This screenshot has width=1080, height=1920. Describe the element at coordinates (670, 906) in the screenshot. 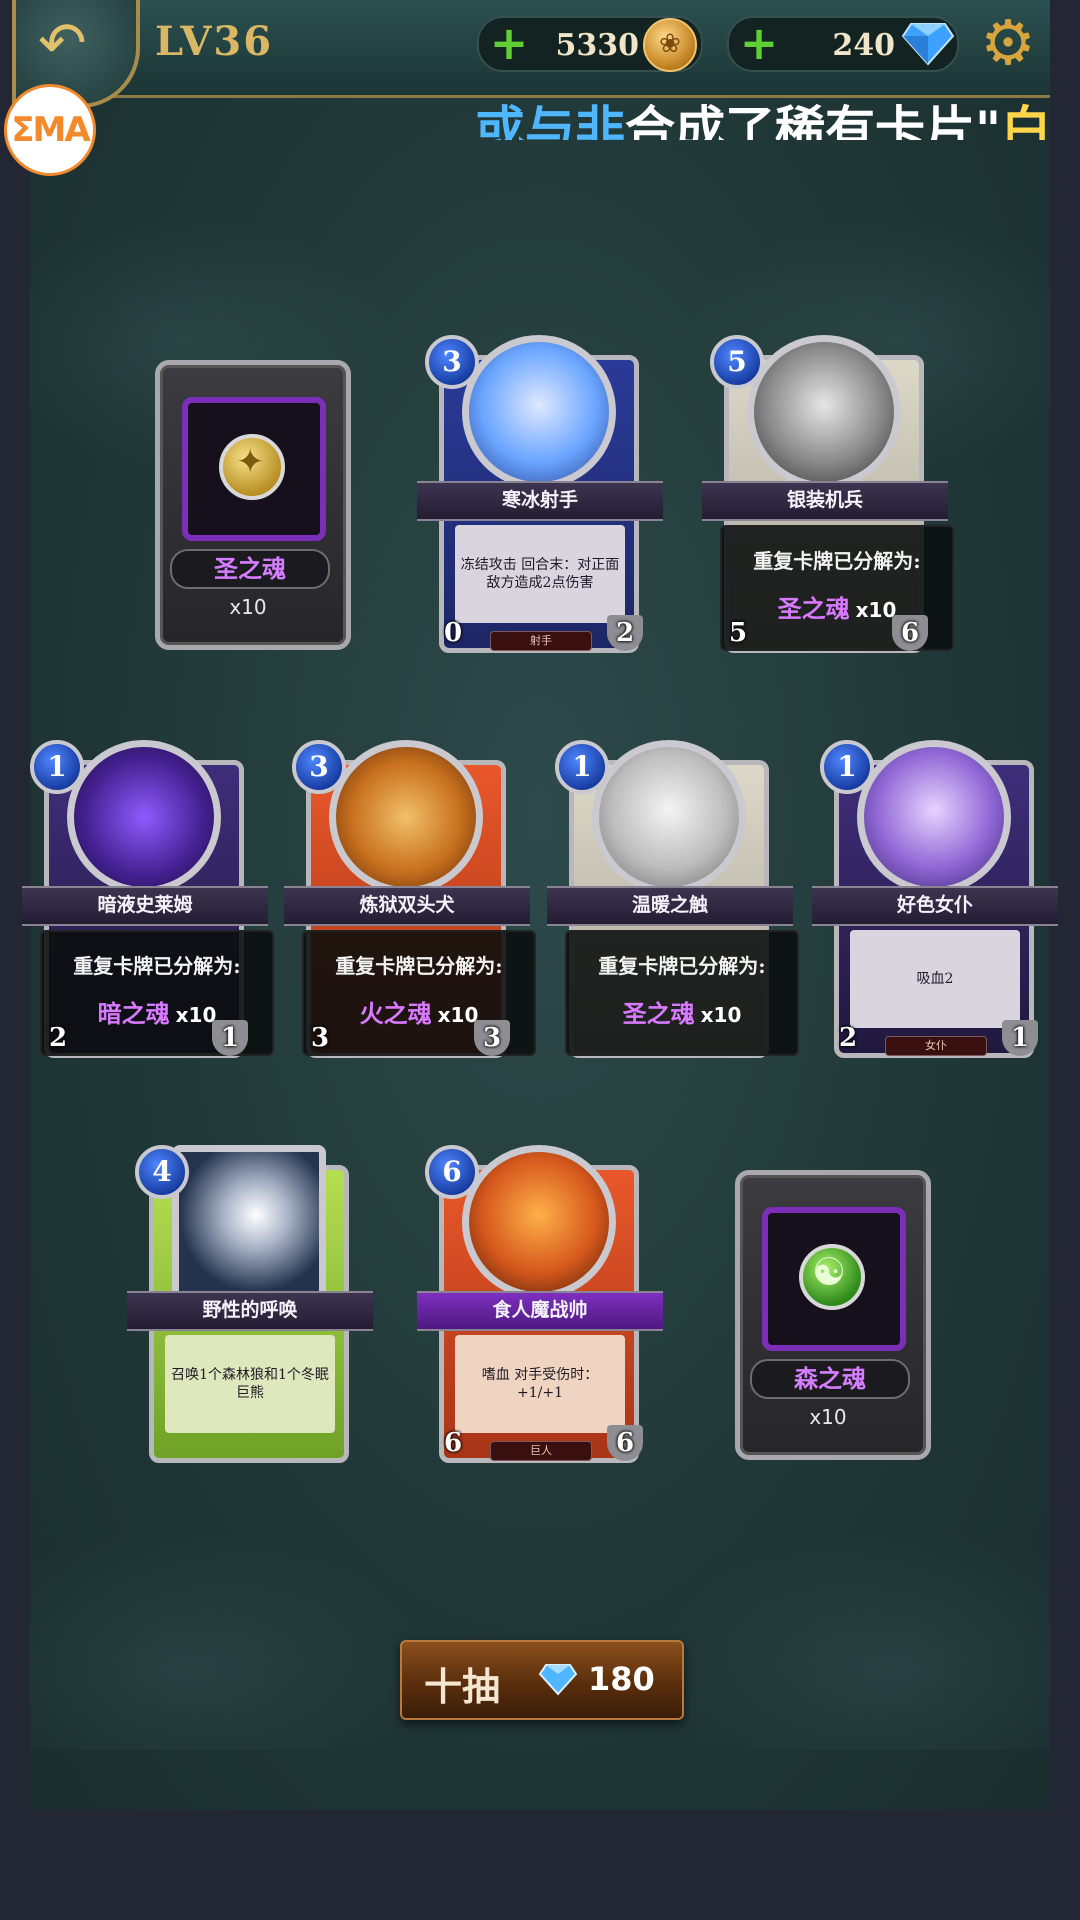

I see `card-name: 温暖之触` at that location.